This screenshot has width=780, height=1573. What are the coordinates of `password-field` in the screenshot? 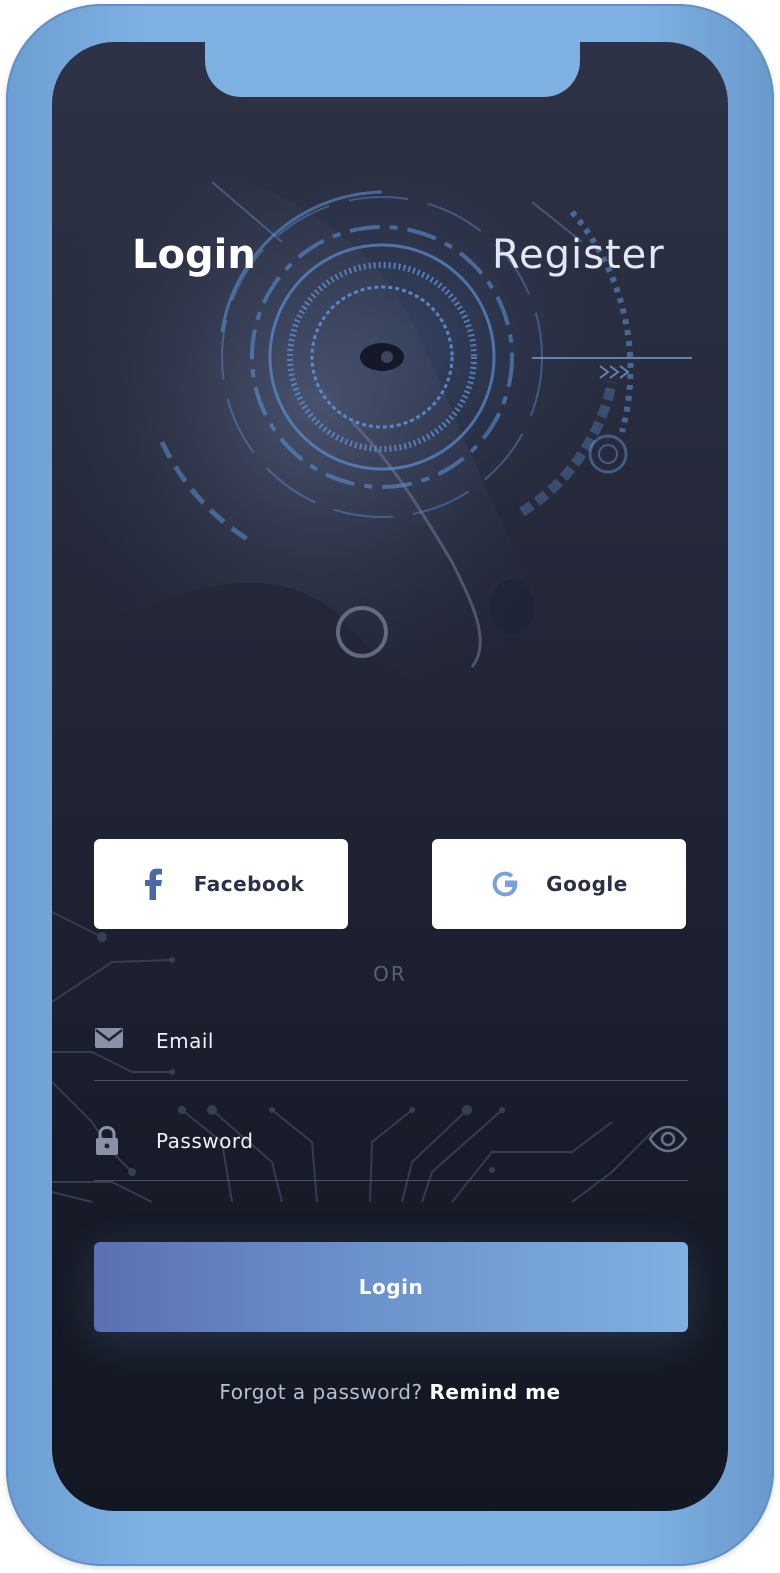 It's located at (391, 1145).